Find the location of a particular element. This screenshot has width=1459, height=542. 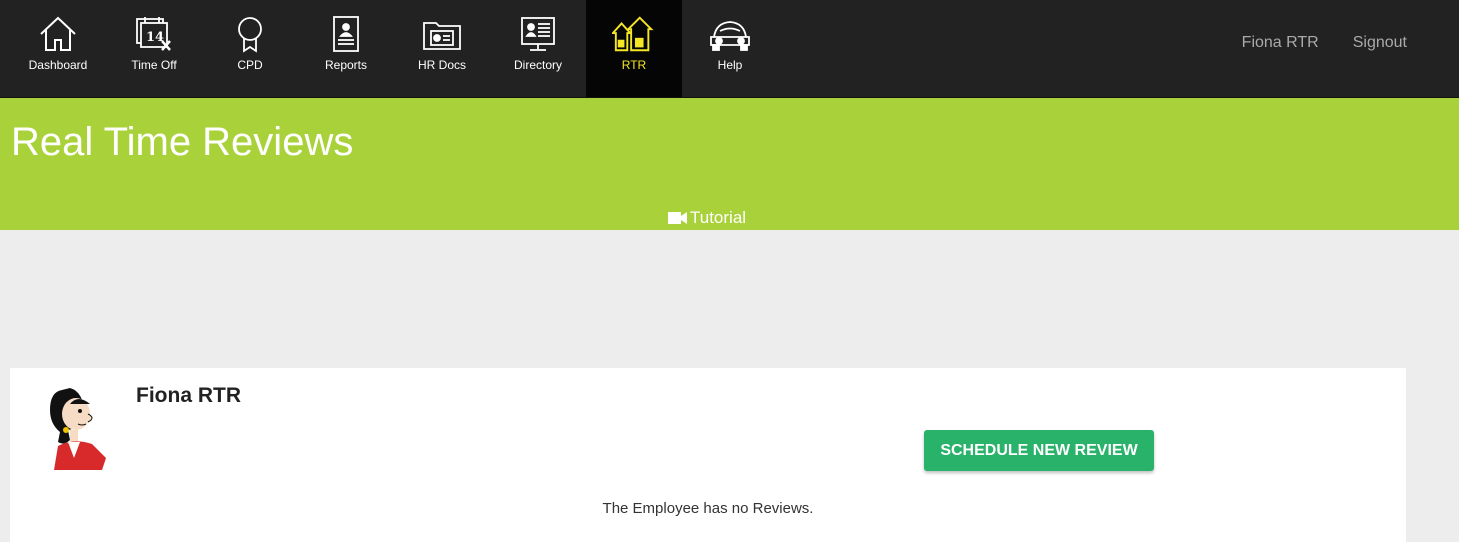

nav-item-reports: Reports is located at coordinates (346, 48).